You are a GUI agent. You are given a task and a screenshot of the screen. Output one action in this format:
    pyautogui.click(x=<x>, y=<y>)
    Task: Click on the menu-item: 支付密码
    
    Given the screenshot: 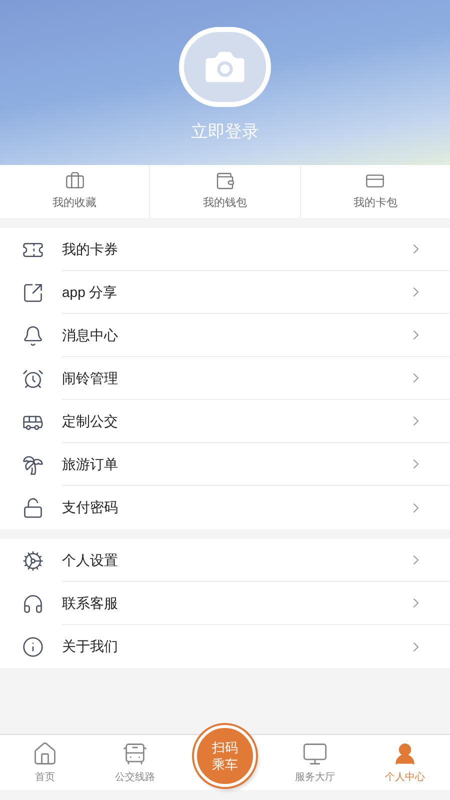 What is the action you would take?
    pyautogui.click(x=225, y=507)
    